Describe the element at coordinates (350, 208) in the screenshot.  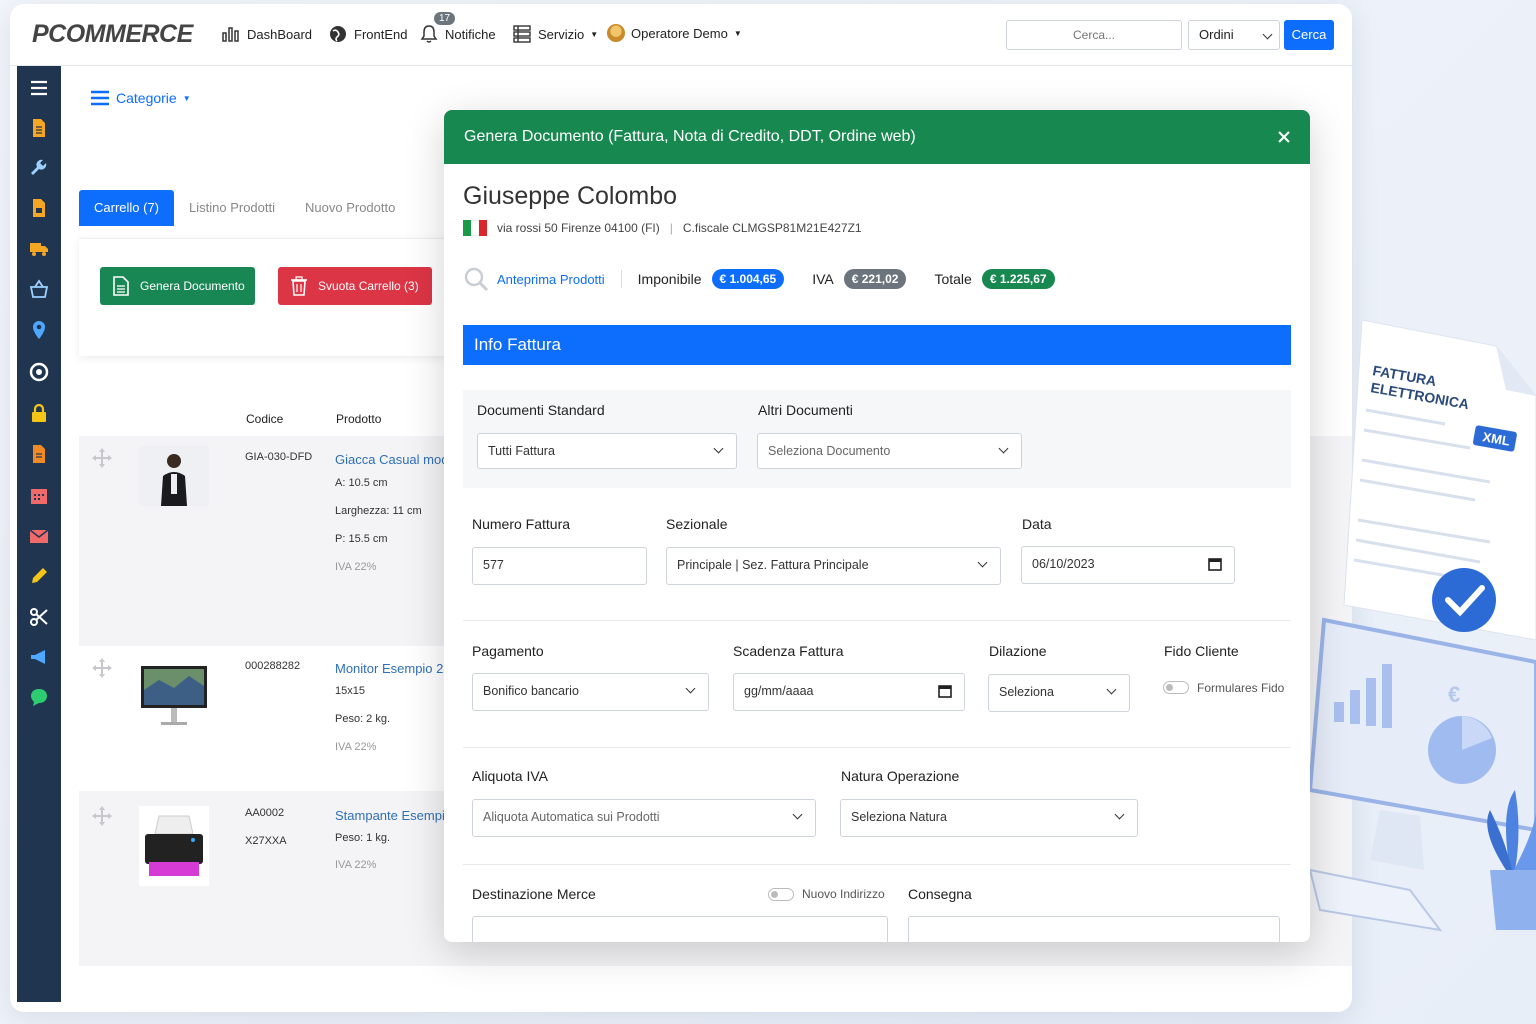
I see `tab-nuovo-prodotto: Nuovo Prodotto` at that location.